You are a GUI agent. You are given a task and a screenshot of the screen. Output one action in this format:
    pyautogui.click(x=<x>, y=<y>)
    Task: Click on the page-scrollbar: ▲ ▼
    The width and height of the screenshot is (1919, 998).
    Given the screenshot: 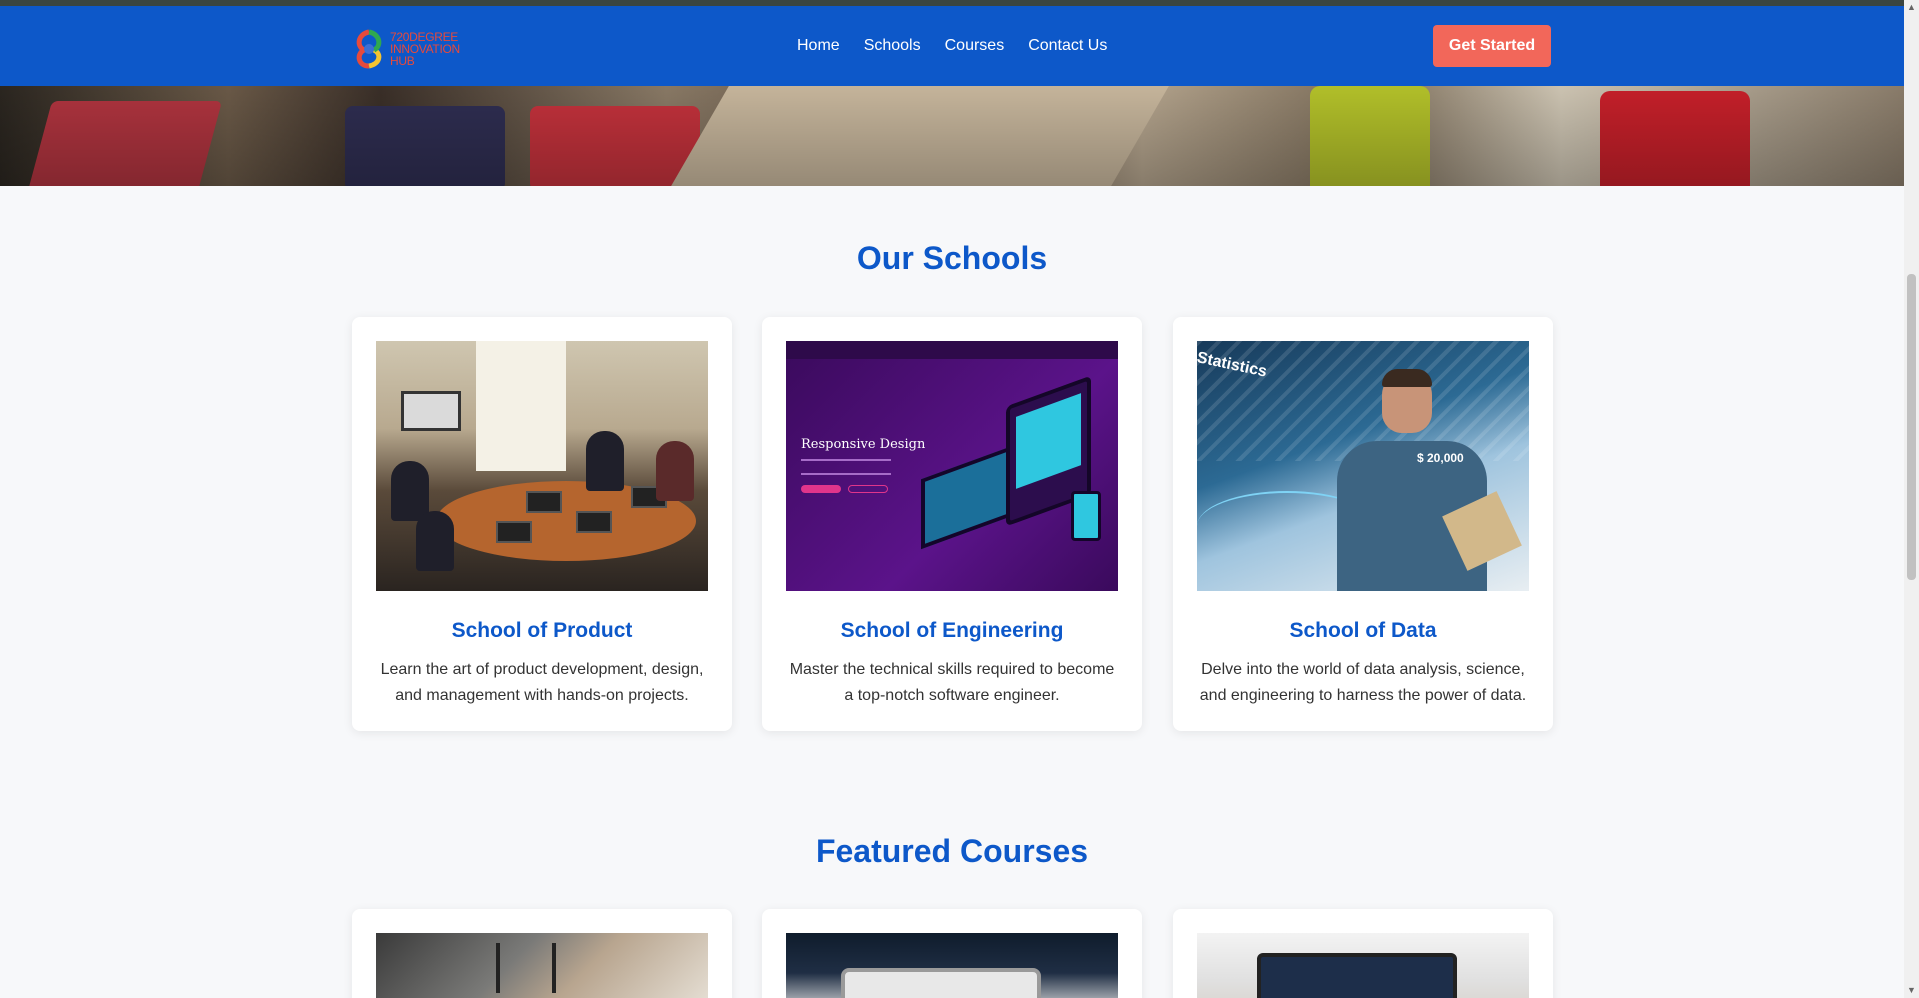 What is the action you would take?
    pyautogui.click(x=1911, y=499)
    